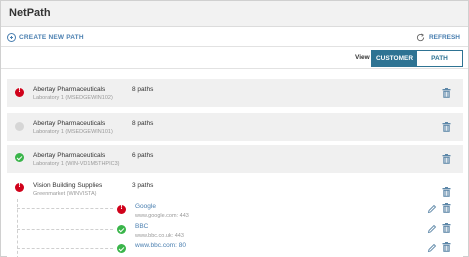 Image resolution: width=469 pixels, height=257 pixels. What do you see at coordinates (439, 58) in the screenshot?
I see `view-path-button: PATH` at bounding box center [439, 58].